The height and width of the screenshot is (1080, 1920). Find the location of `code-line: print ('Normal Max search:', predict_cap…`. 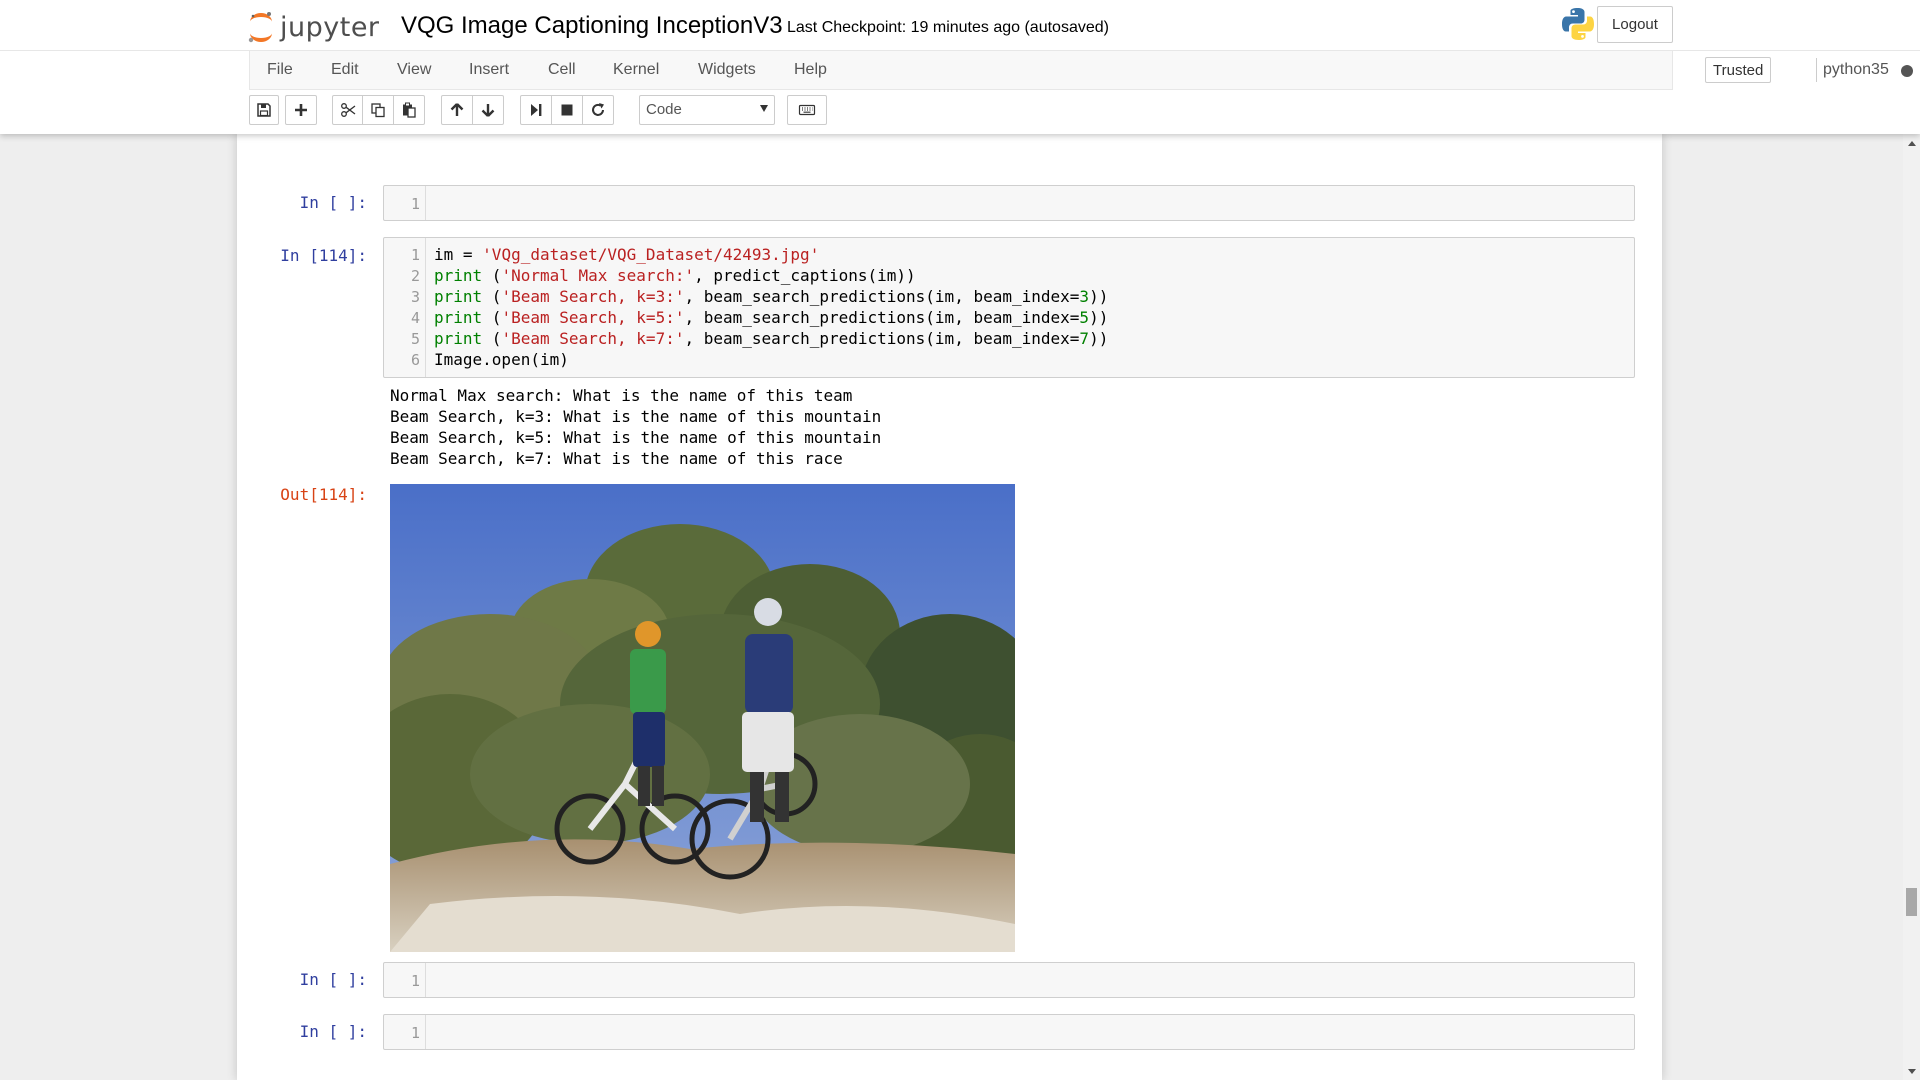

code-line: print ('Normal Max search:', predict_cap… is located at coordinates (675, 275).